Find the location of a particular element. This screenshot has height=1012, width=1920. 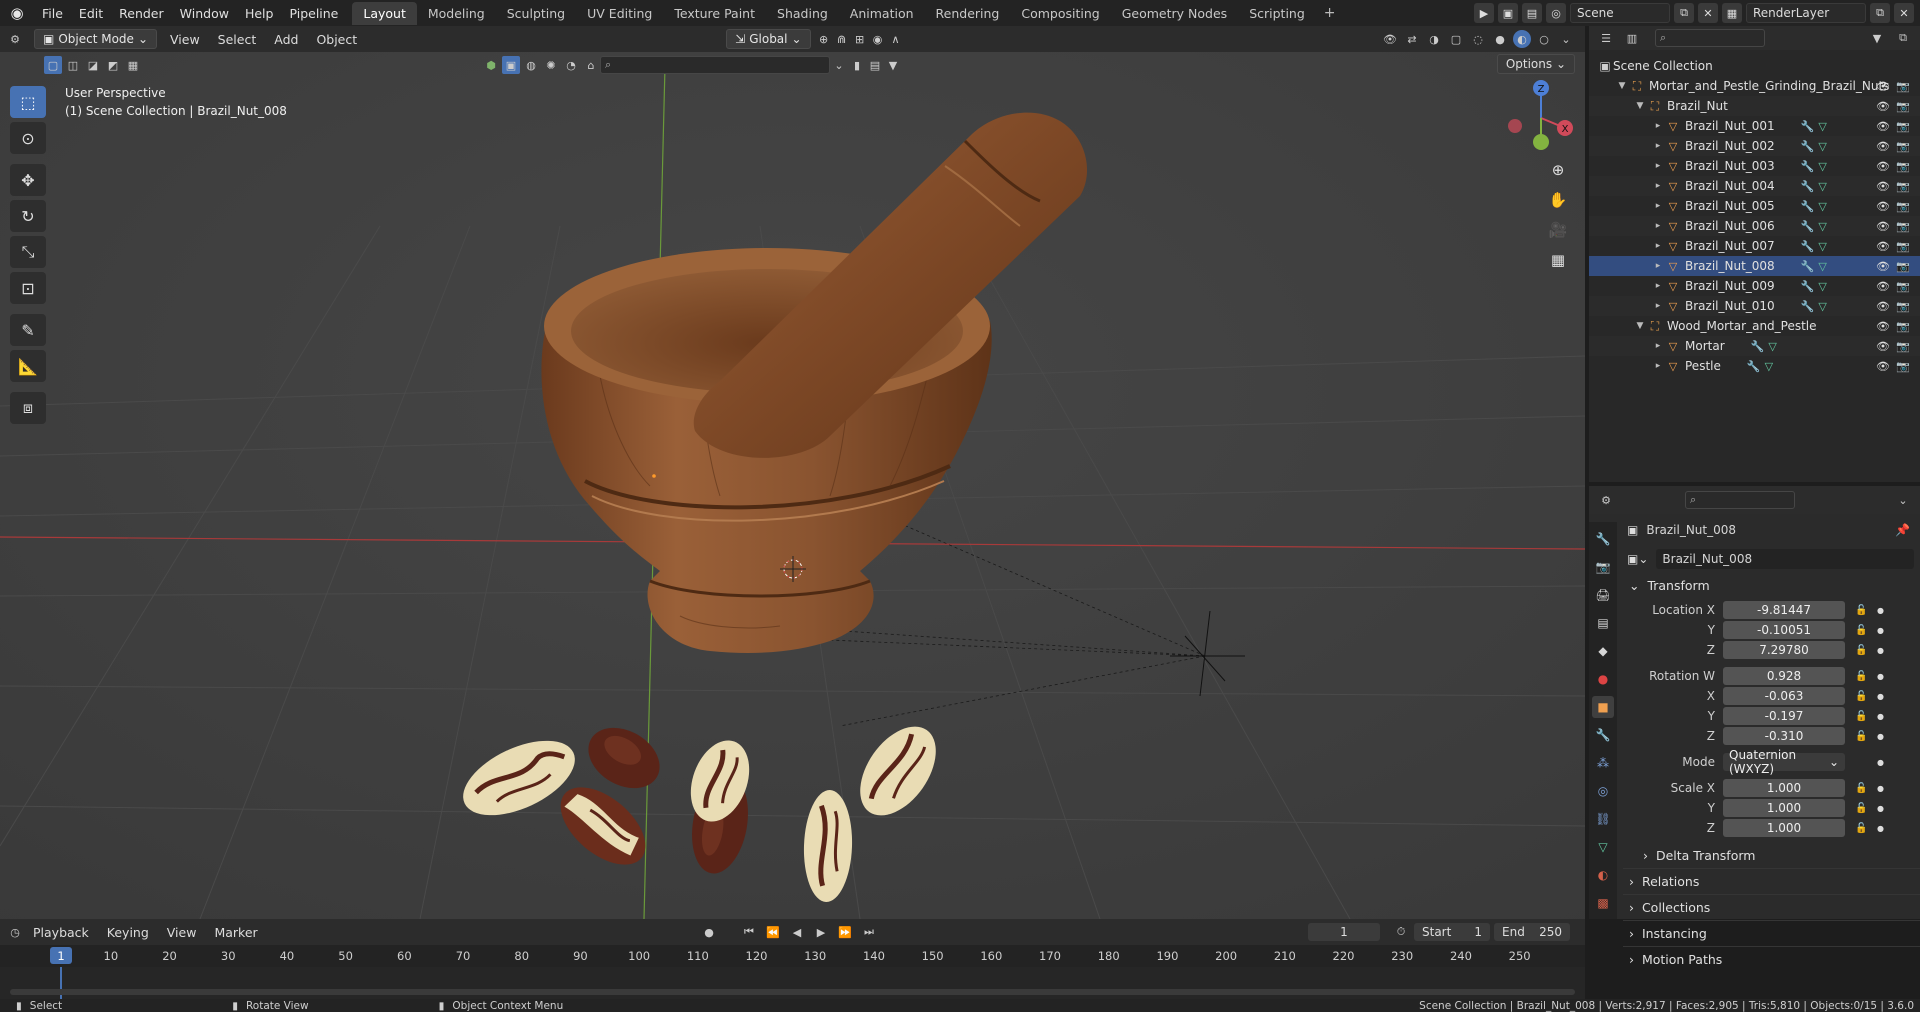

cursor-tool-icon: ⊙ is located at coordinates (28, 138).